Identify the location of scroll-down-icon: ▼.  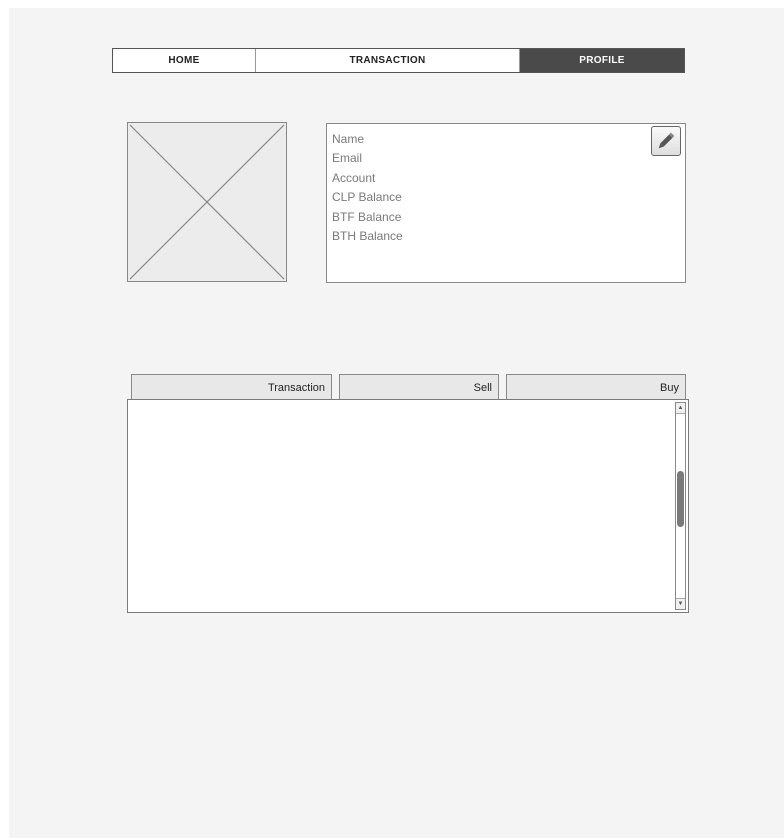
(680, 603).